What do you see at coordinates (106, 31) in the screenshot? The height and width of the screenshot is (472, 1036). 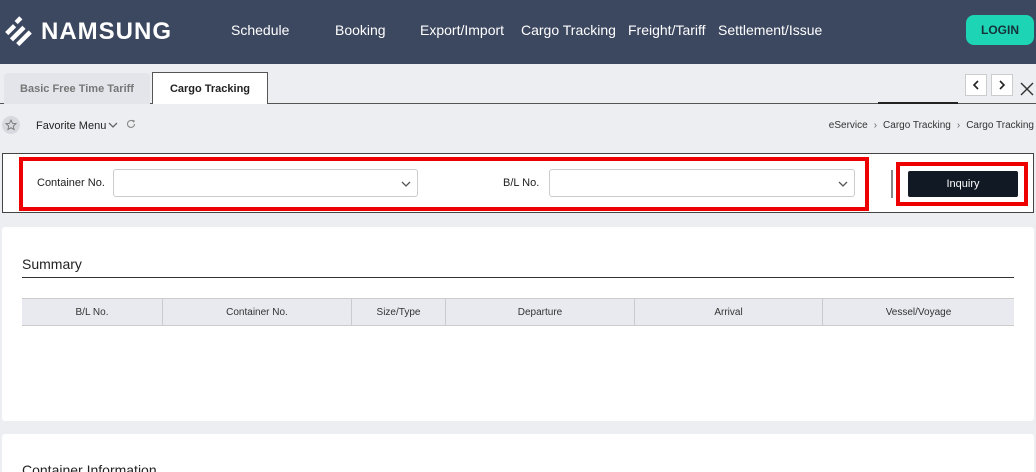 I see `logo-text: NAMSUNG` at bounding box center [106, 31].